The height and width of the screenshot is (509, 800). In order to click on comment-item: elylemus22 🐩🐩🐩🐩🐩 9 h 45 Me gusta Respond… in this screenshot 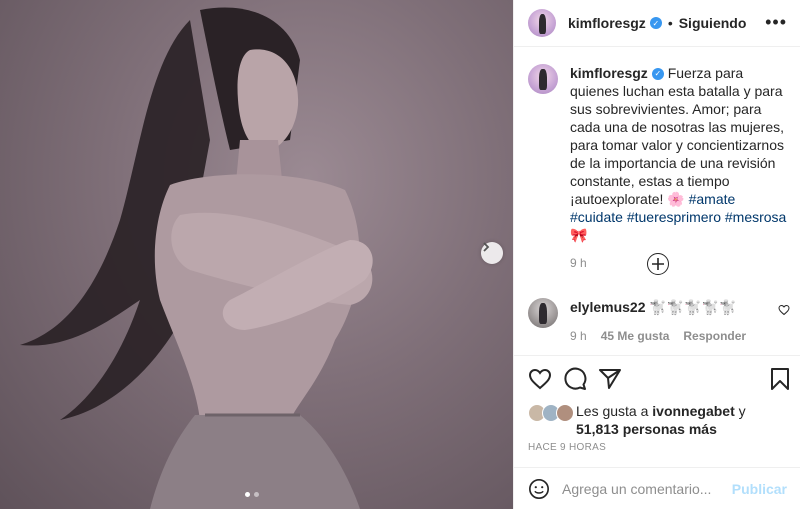, I will do `click(659, 321)`.